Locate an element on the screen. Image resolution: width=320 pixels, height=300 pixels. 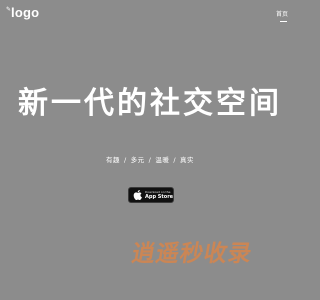
app-store-big-label: App Store is located at coordinates (159, 197).